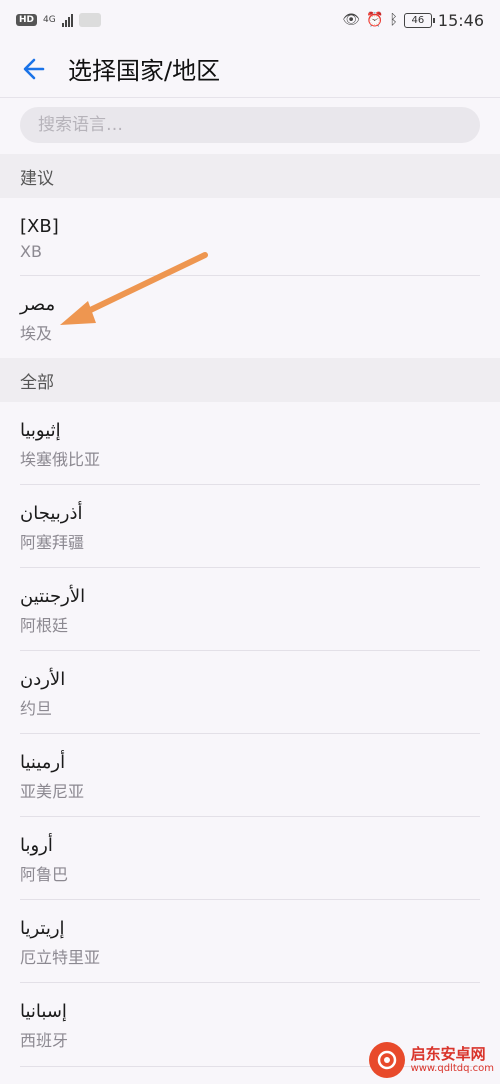  Describe the element at coordinates (460, 20) in the screenshot. I see `status-time: 15:46` at that location.